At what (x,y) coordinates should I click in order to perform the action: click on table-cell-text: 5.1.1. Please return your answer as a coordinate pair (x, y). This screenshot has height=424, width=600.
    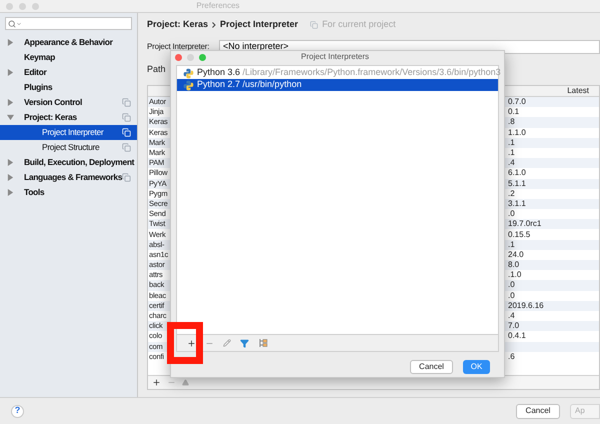
    Looking at the image, I should click on (517, 183).